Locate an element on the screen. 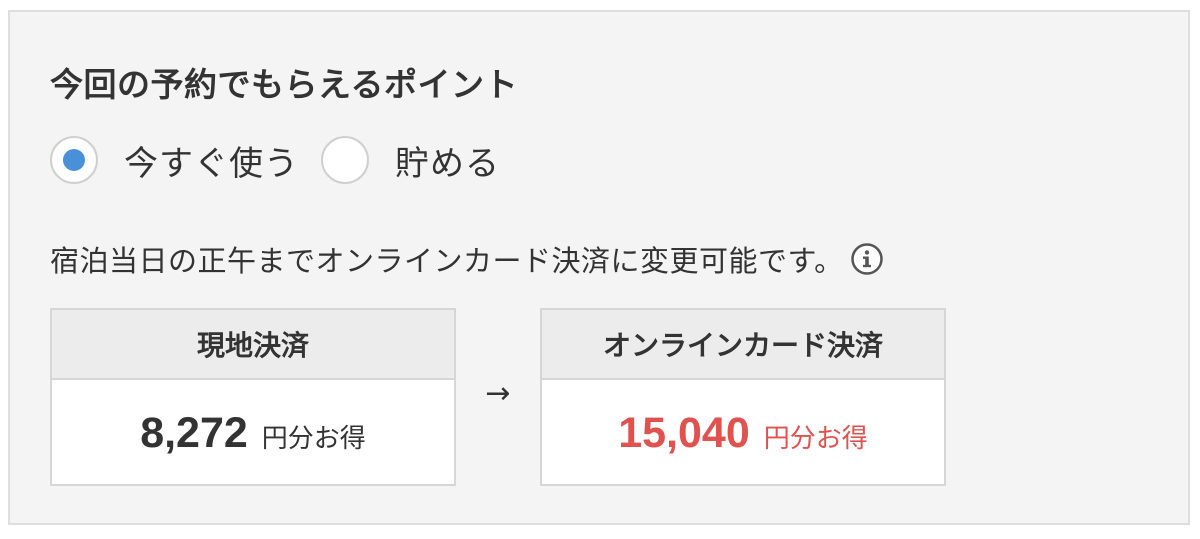 Image resolution: width=1200 pixels, height=539 pixels. radio-selected-dot is located at coordinates (74, 160).